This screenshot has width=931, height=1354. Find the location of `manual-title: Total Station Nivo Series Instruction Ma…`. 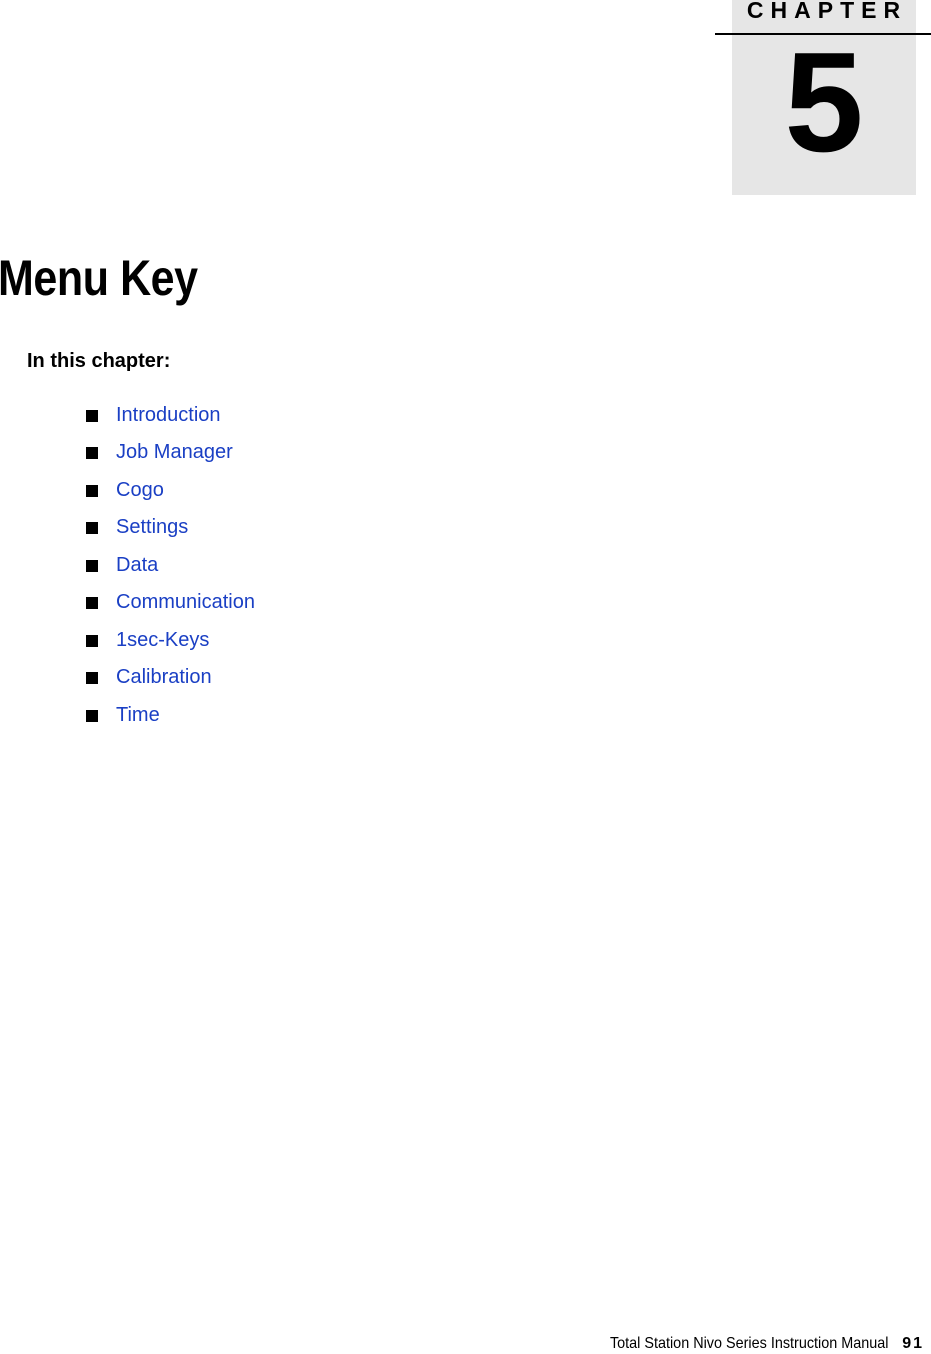

manual-title: Total Station Nivo Series Instruction Ma… is located at coordinates (749, 1343).